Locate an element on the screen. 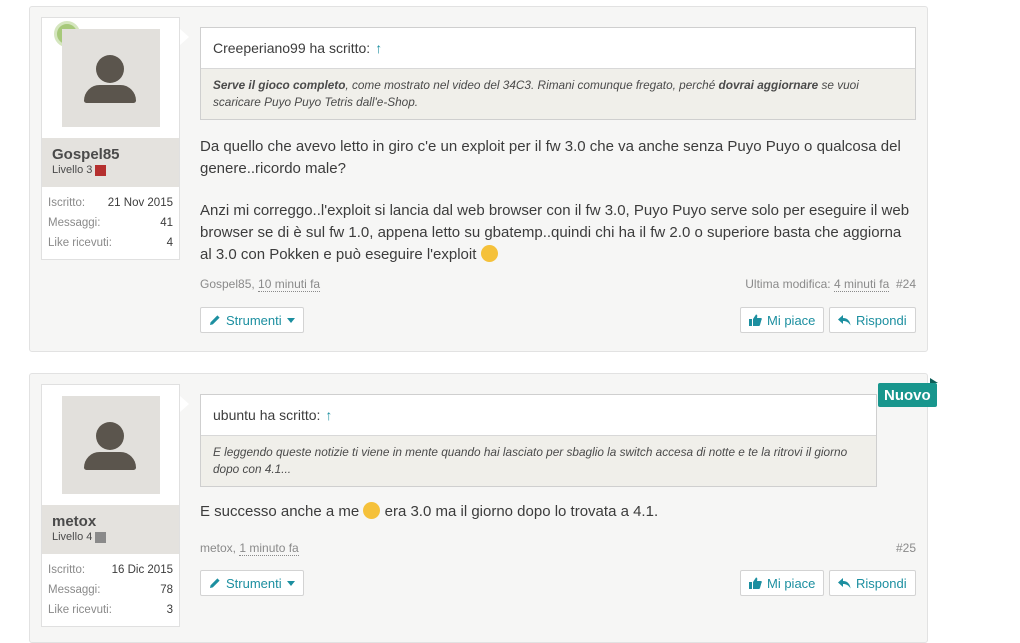 Image resolution: width=1020 pixels, height=643 pixels. username: metox is located at coordinates (110, 522).